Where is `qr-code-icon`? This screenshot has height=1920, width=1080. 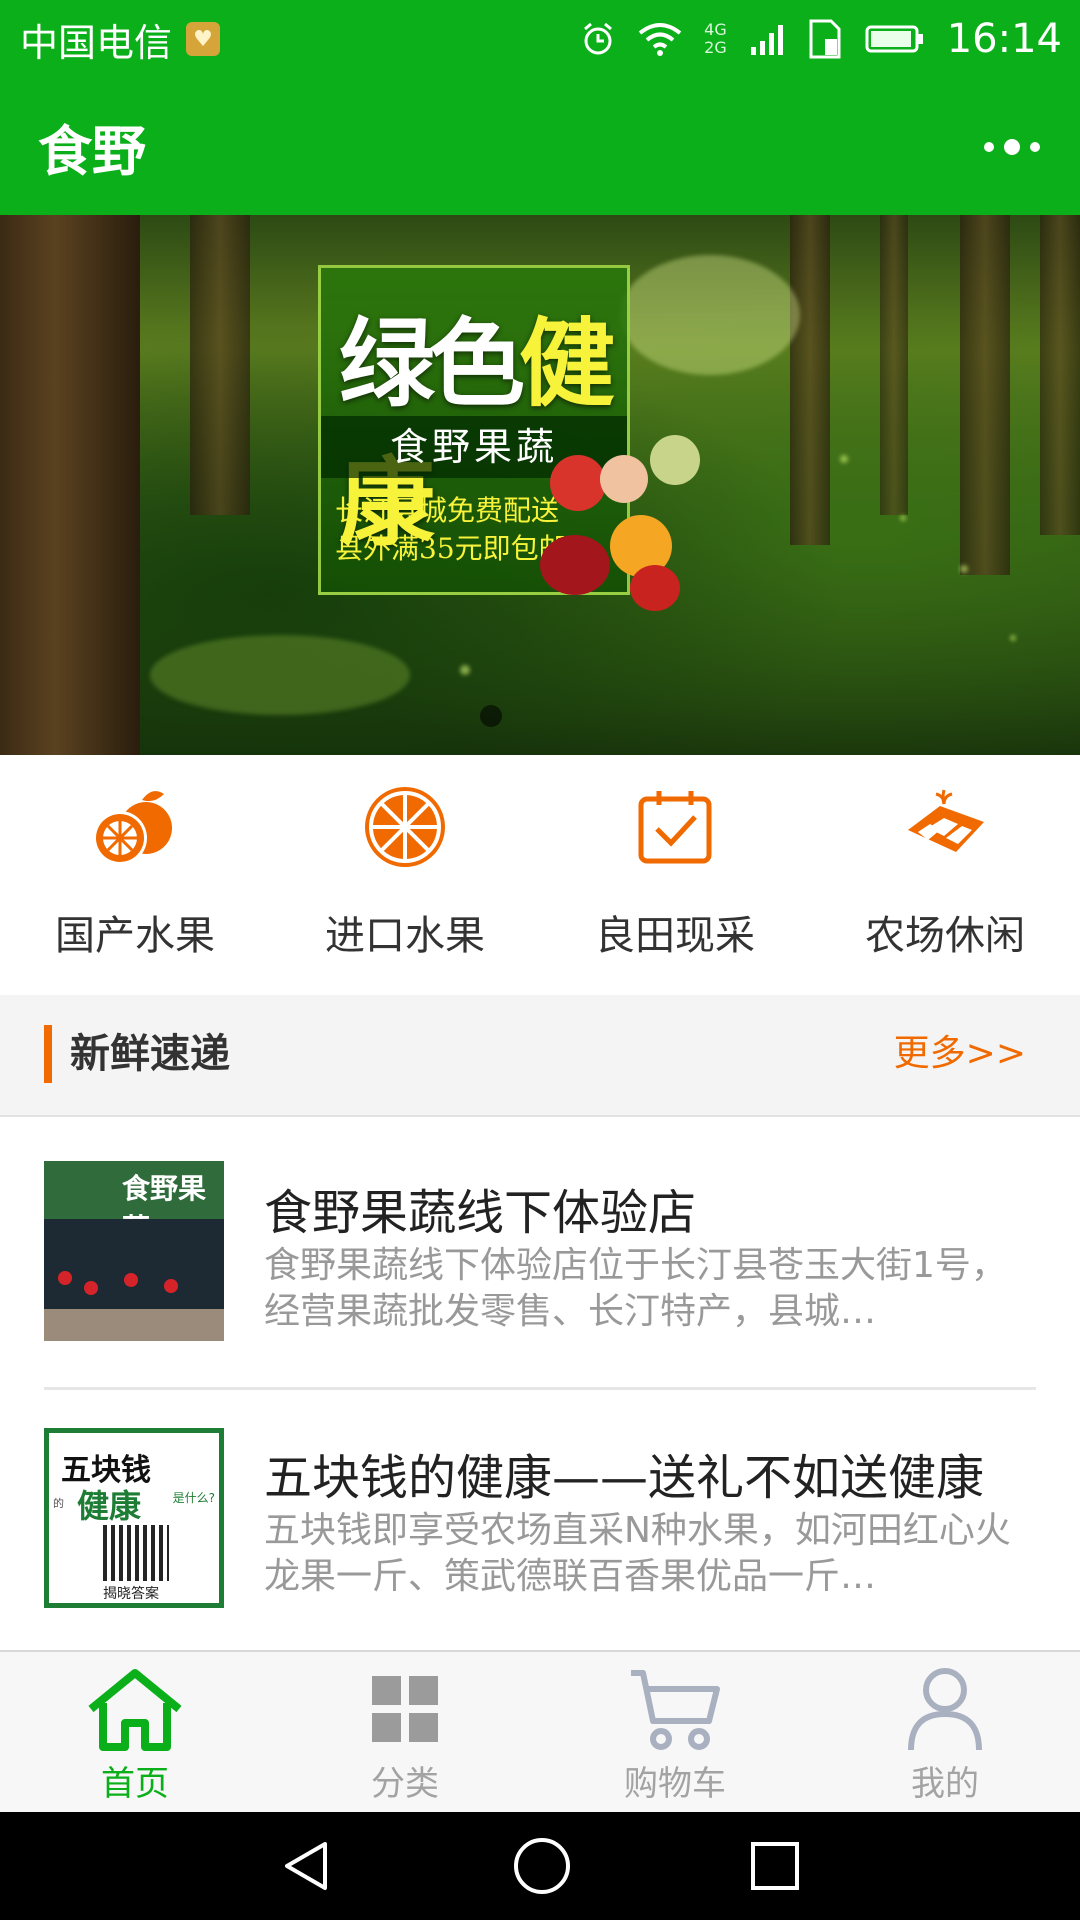
qr-code-icon is located at coordinates (136, 1553).